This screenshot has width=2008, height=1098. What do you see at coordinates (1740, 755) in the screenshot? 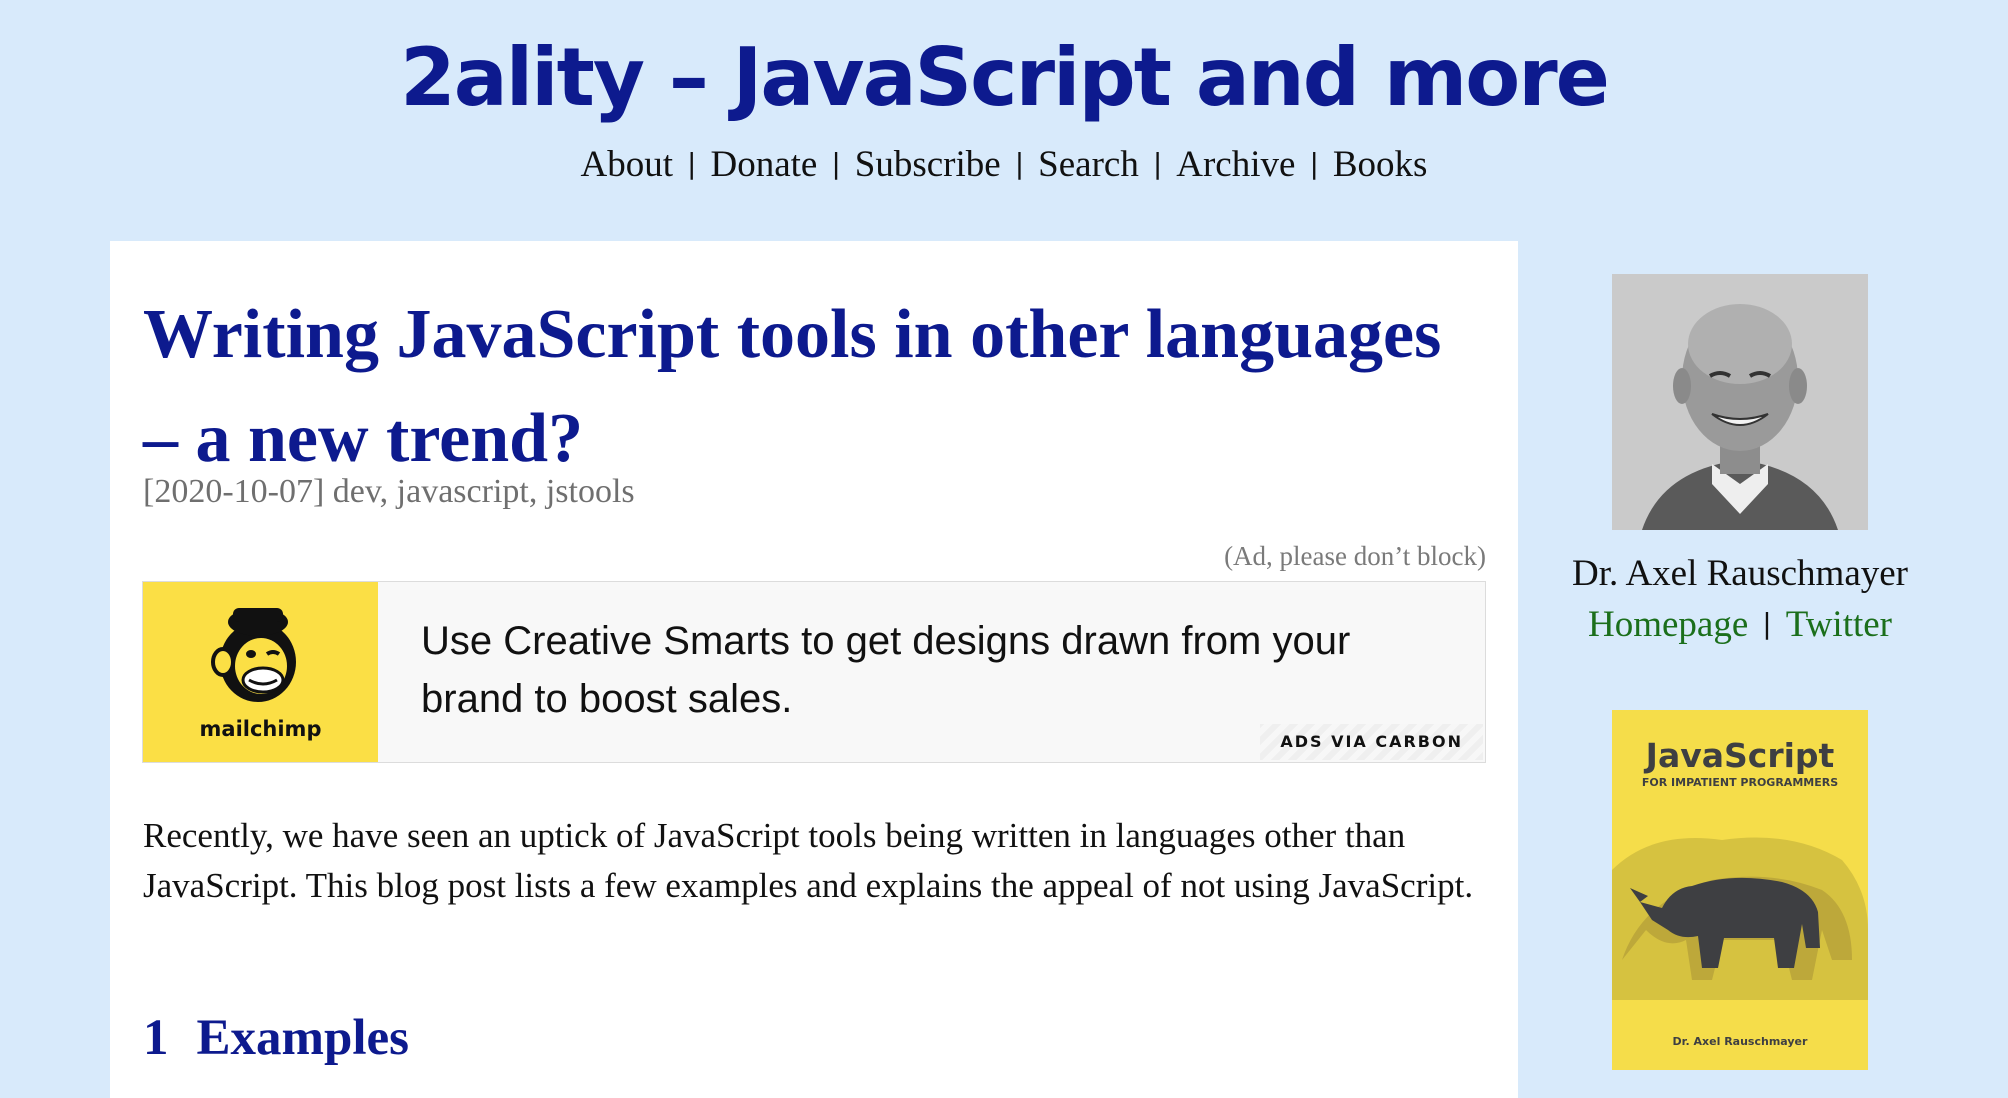
I see `book-title: JavaScript` at bounding box center [1740, 755].